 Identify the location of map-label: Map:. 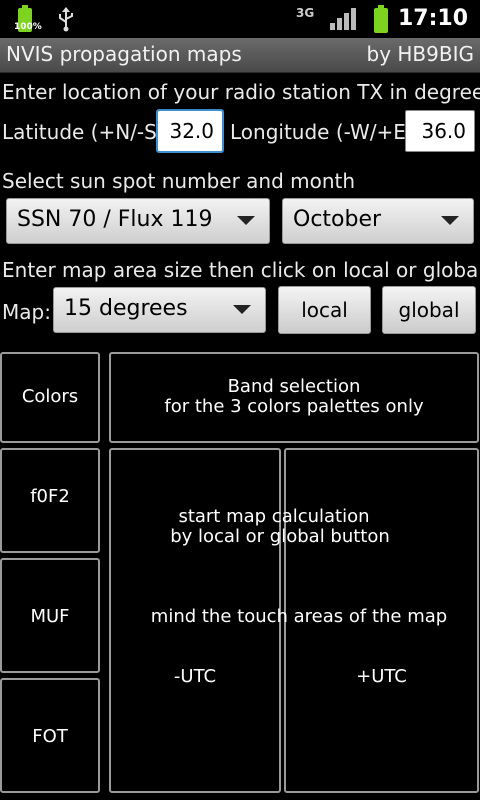
(26, 312).